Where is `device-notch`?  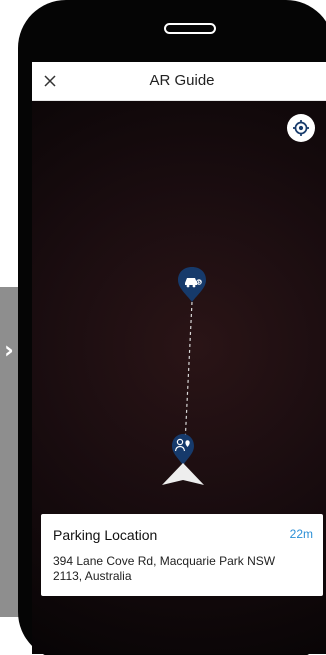 device-notch is located at coordinates (190, 28).